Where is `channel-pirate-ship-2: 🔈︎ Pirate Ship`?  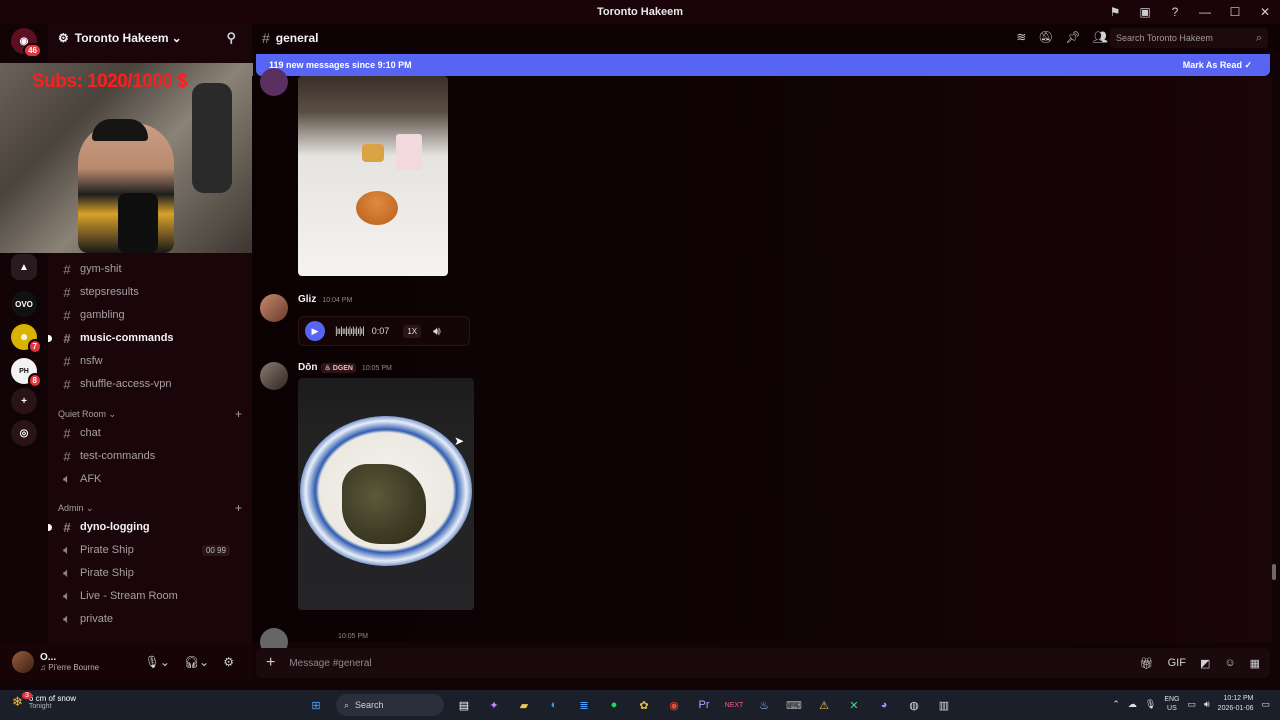 channel-pirate-ship-2: 🔈︎ Pirate Ship is located at coordinates (150, 573).